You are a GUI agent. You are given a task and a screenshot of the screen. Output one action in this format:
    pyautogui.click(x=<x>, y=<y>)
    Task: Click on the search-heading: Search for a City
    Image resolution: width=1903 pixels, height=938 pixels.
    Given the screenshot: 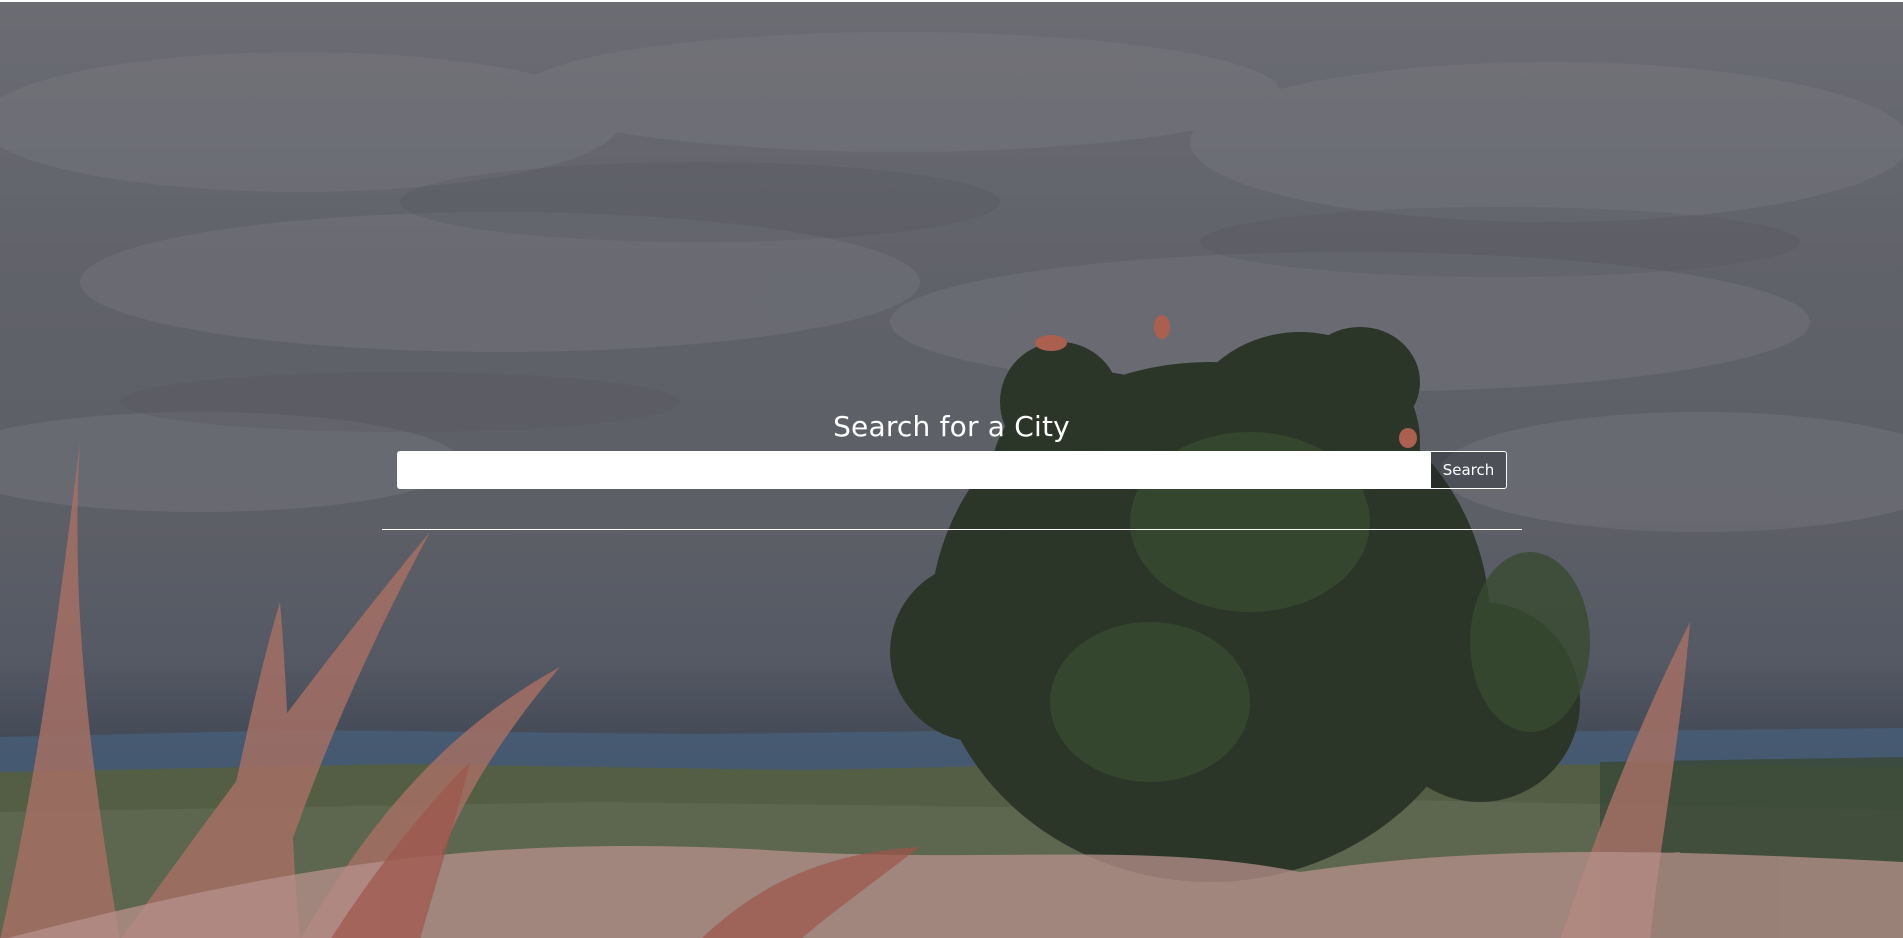 What is the action you would take?
    pyautogui.click(x=951, y=426)
    